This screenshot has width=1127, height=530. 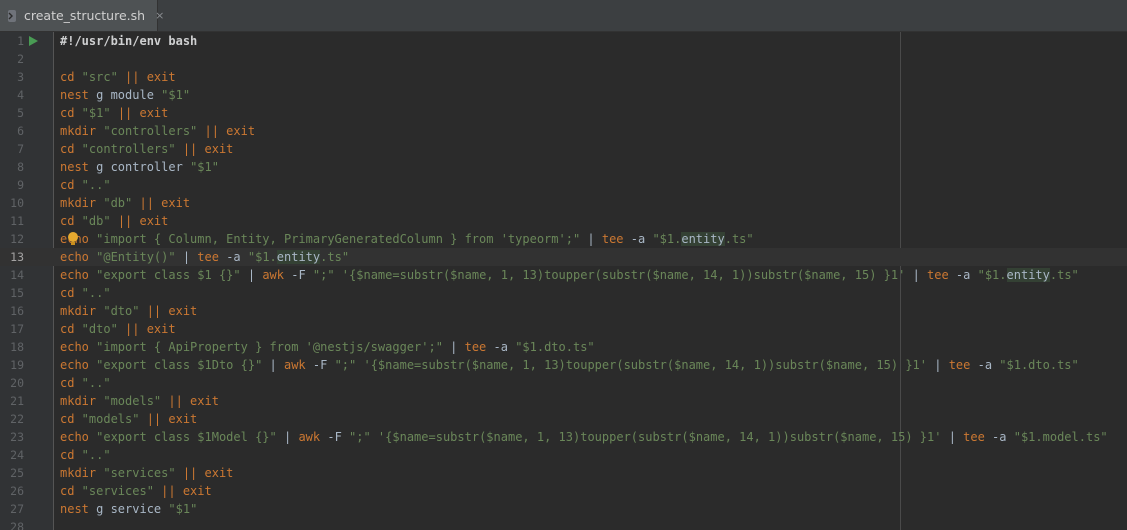 I want to click on code-line: 17 cd "dto" || exit, so click(x=563, y=329).